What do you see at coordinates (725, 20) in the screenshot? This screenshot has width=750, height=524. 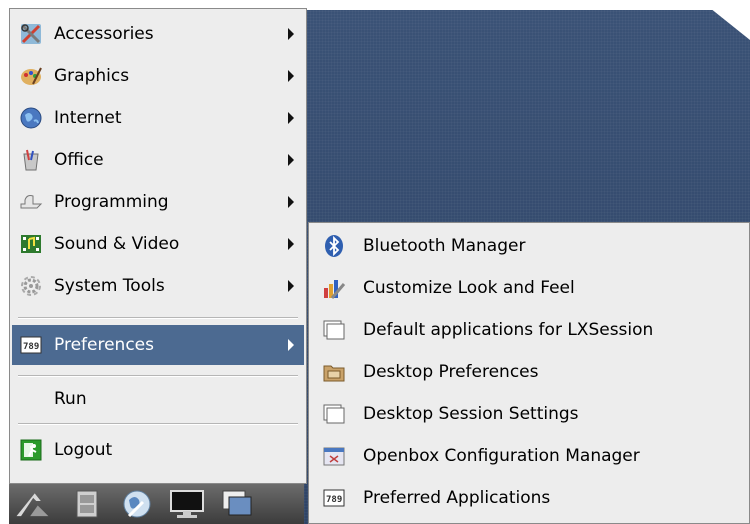 I see `screen-corner` at bounding box center [725, 20].